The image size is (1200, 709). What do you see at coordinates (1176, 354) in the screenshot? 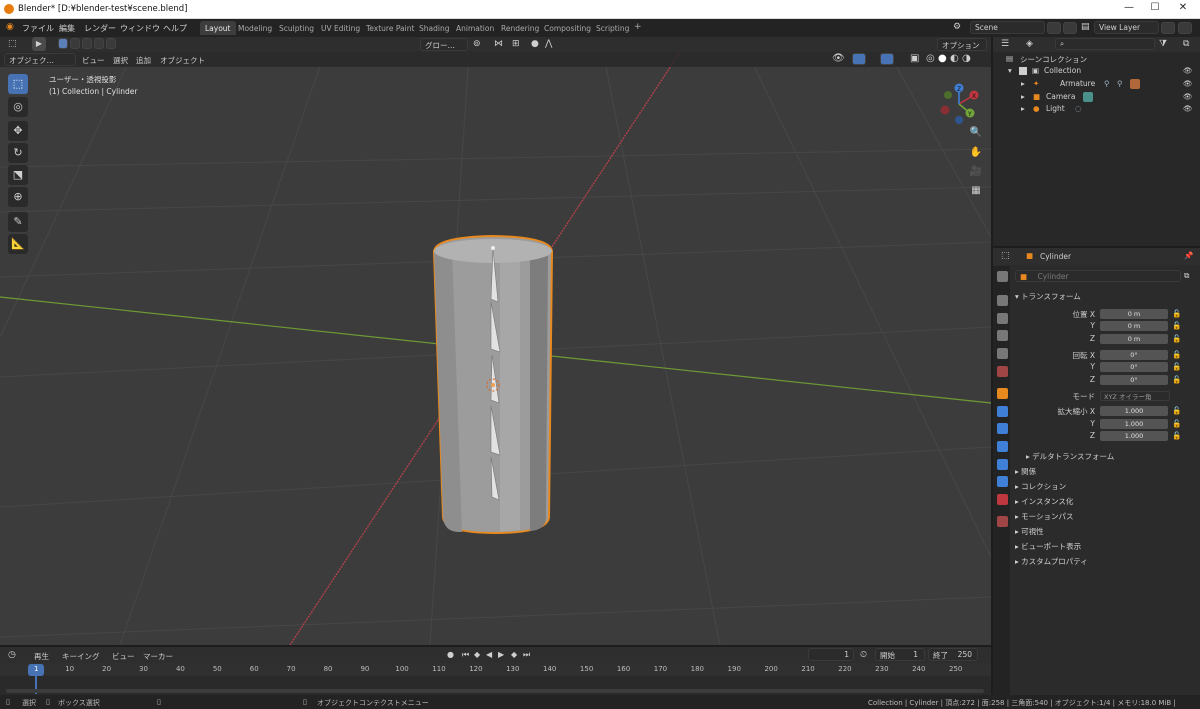
I see `lock-rotation-x-icon: 🔓` at bounding box center [1176, 354].